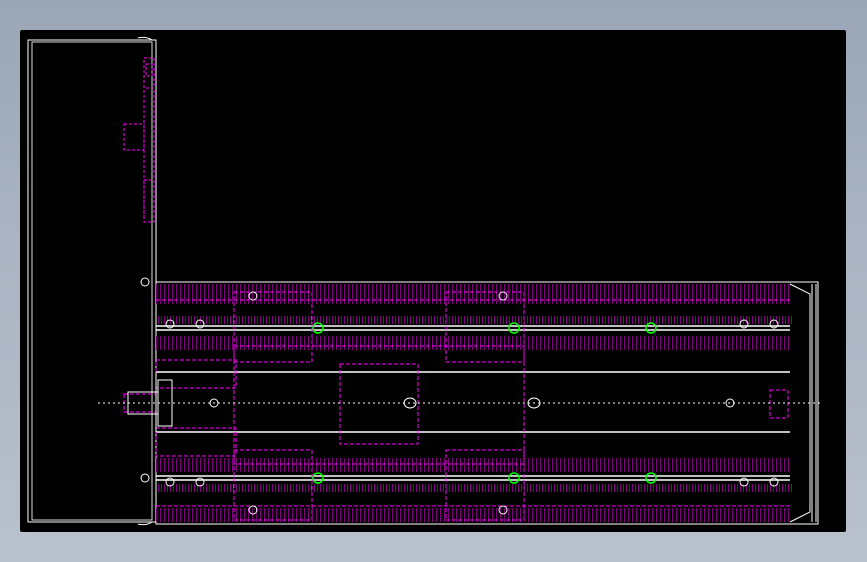 The width and height of the screenshot is (867, 562). What do you see at coordinates (145, 282) in the screenshot?
I see `side-mount-hole-top` at bounding box center [145, 282].